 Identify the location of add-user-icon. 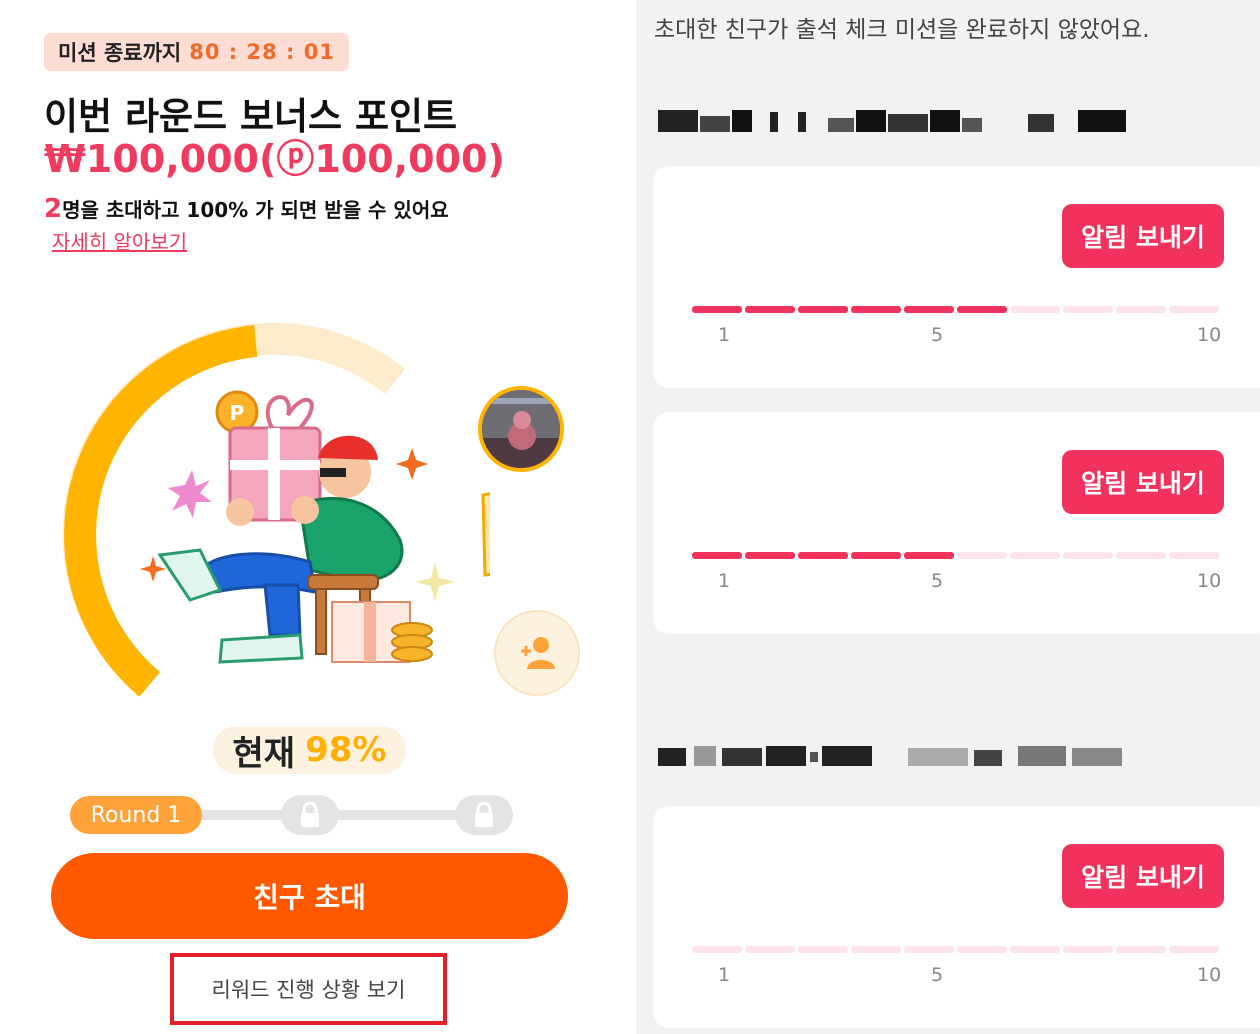
(538, 653).